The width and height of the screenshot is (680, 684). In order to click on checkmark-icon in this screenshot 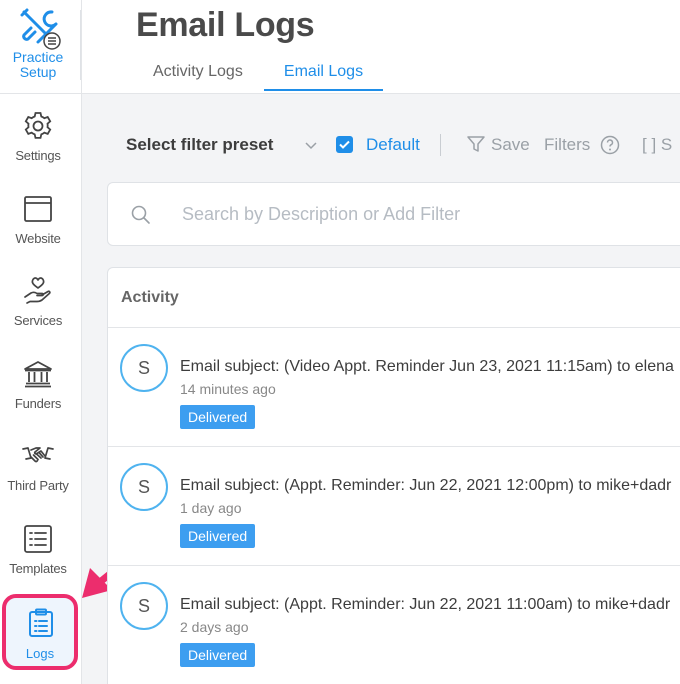, I will do `click(344, 144)`.